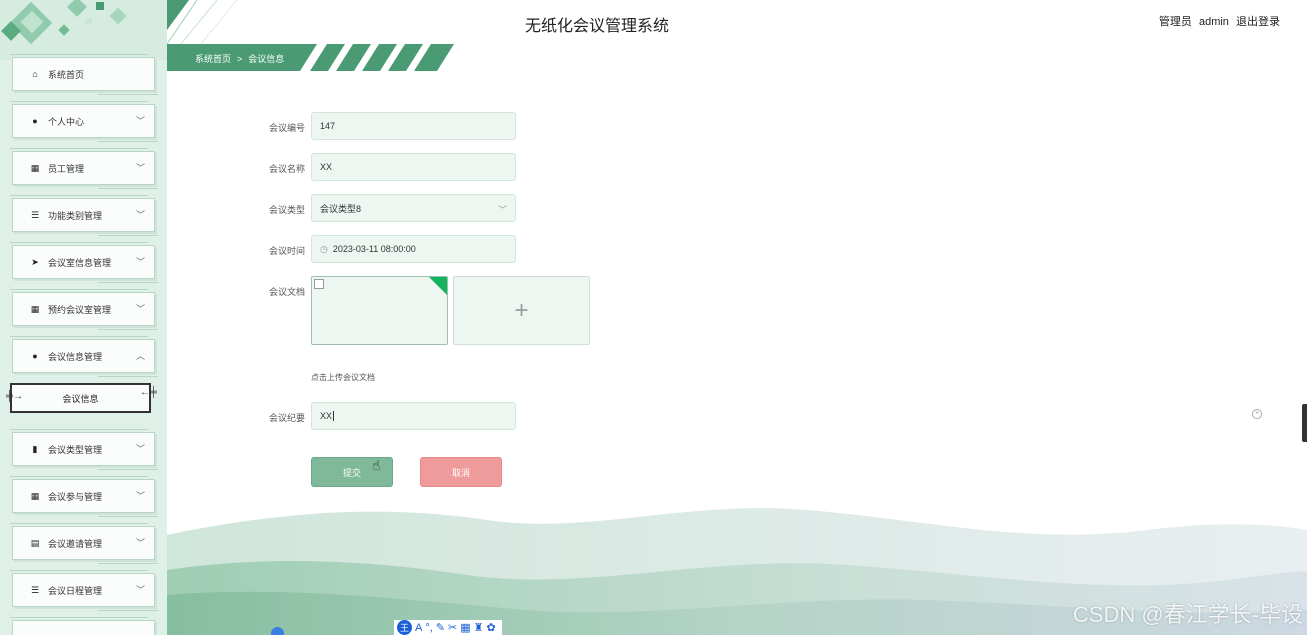 The height and width of the screenshot is (635, 1307). What do you see at coordinates (266, 59) in the screenshot?
I see `breadcrumb-current: 会议信息` at bounding box center [266, 59].